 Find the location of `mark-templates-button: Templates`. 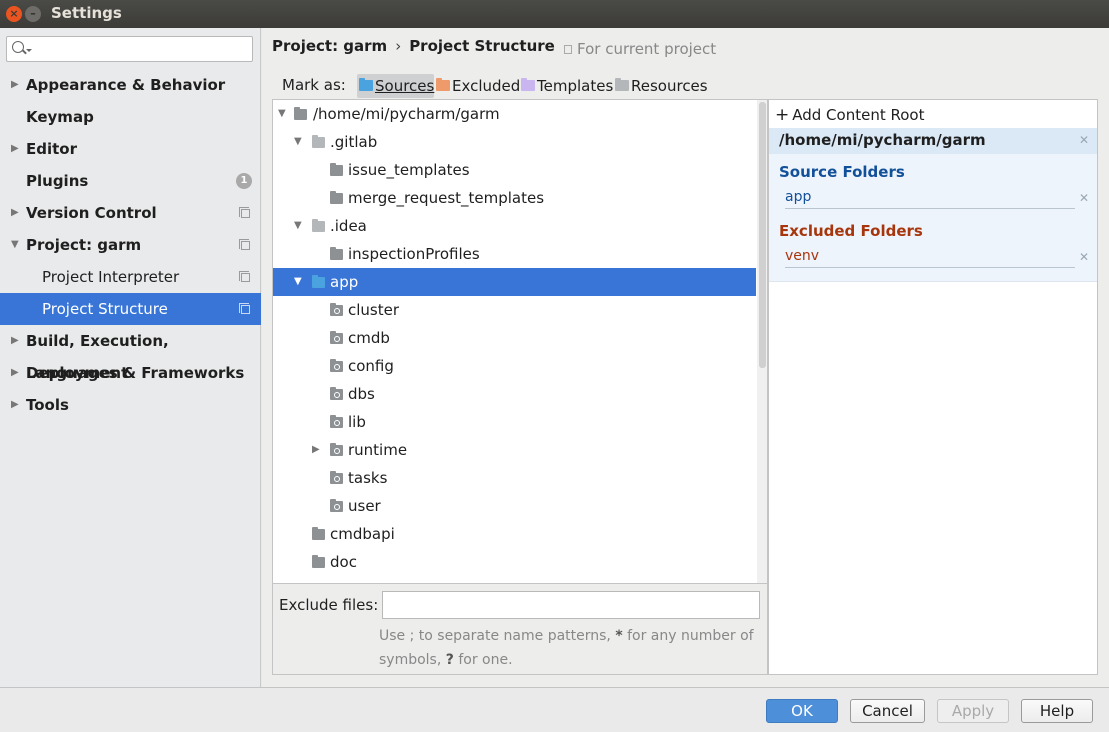

mark-templates-button: Templates is located at coordinates (566, 86).